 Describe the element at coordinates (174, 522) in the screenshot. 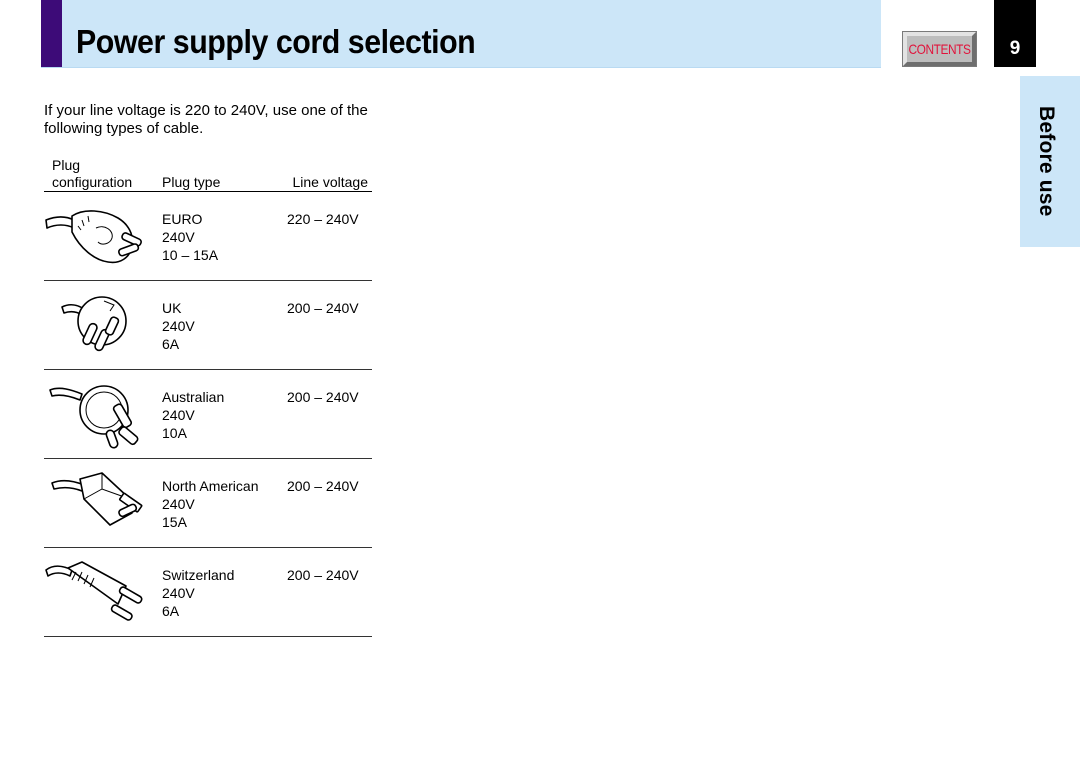

I see `plug-rating-current: 15A` at that location.